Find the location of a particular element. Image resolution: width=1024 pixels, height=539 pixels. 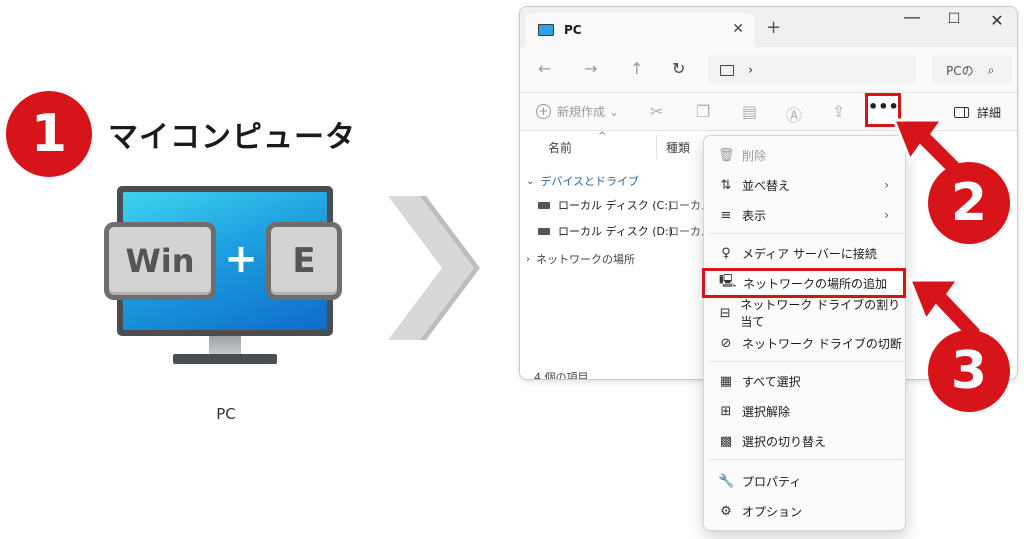

tab-pc: PC ✕ is located at coordinates (640, 30).